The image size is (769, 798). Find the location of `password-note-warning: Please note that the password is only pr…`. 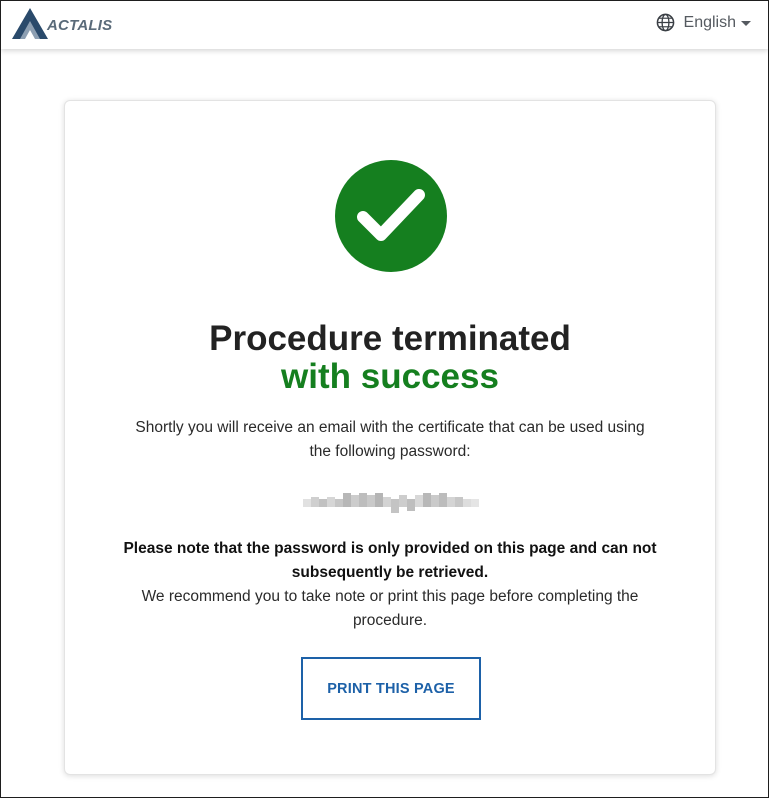

password-note-warning: Please note that the password is only pr… is located at coordinates (390, 560).